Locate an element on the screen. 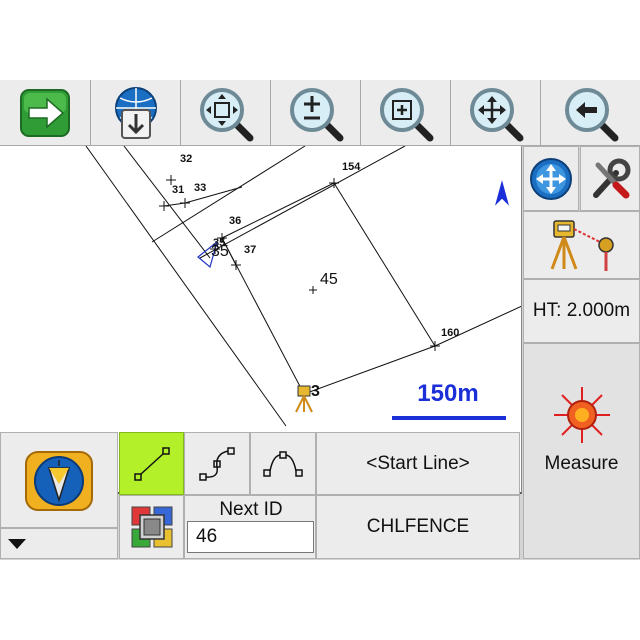 Image resolution: width=640 pixels, height=640 pixels. plumb-bob-button is located at coordinates (59, 480).